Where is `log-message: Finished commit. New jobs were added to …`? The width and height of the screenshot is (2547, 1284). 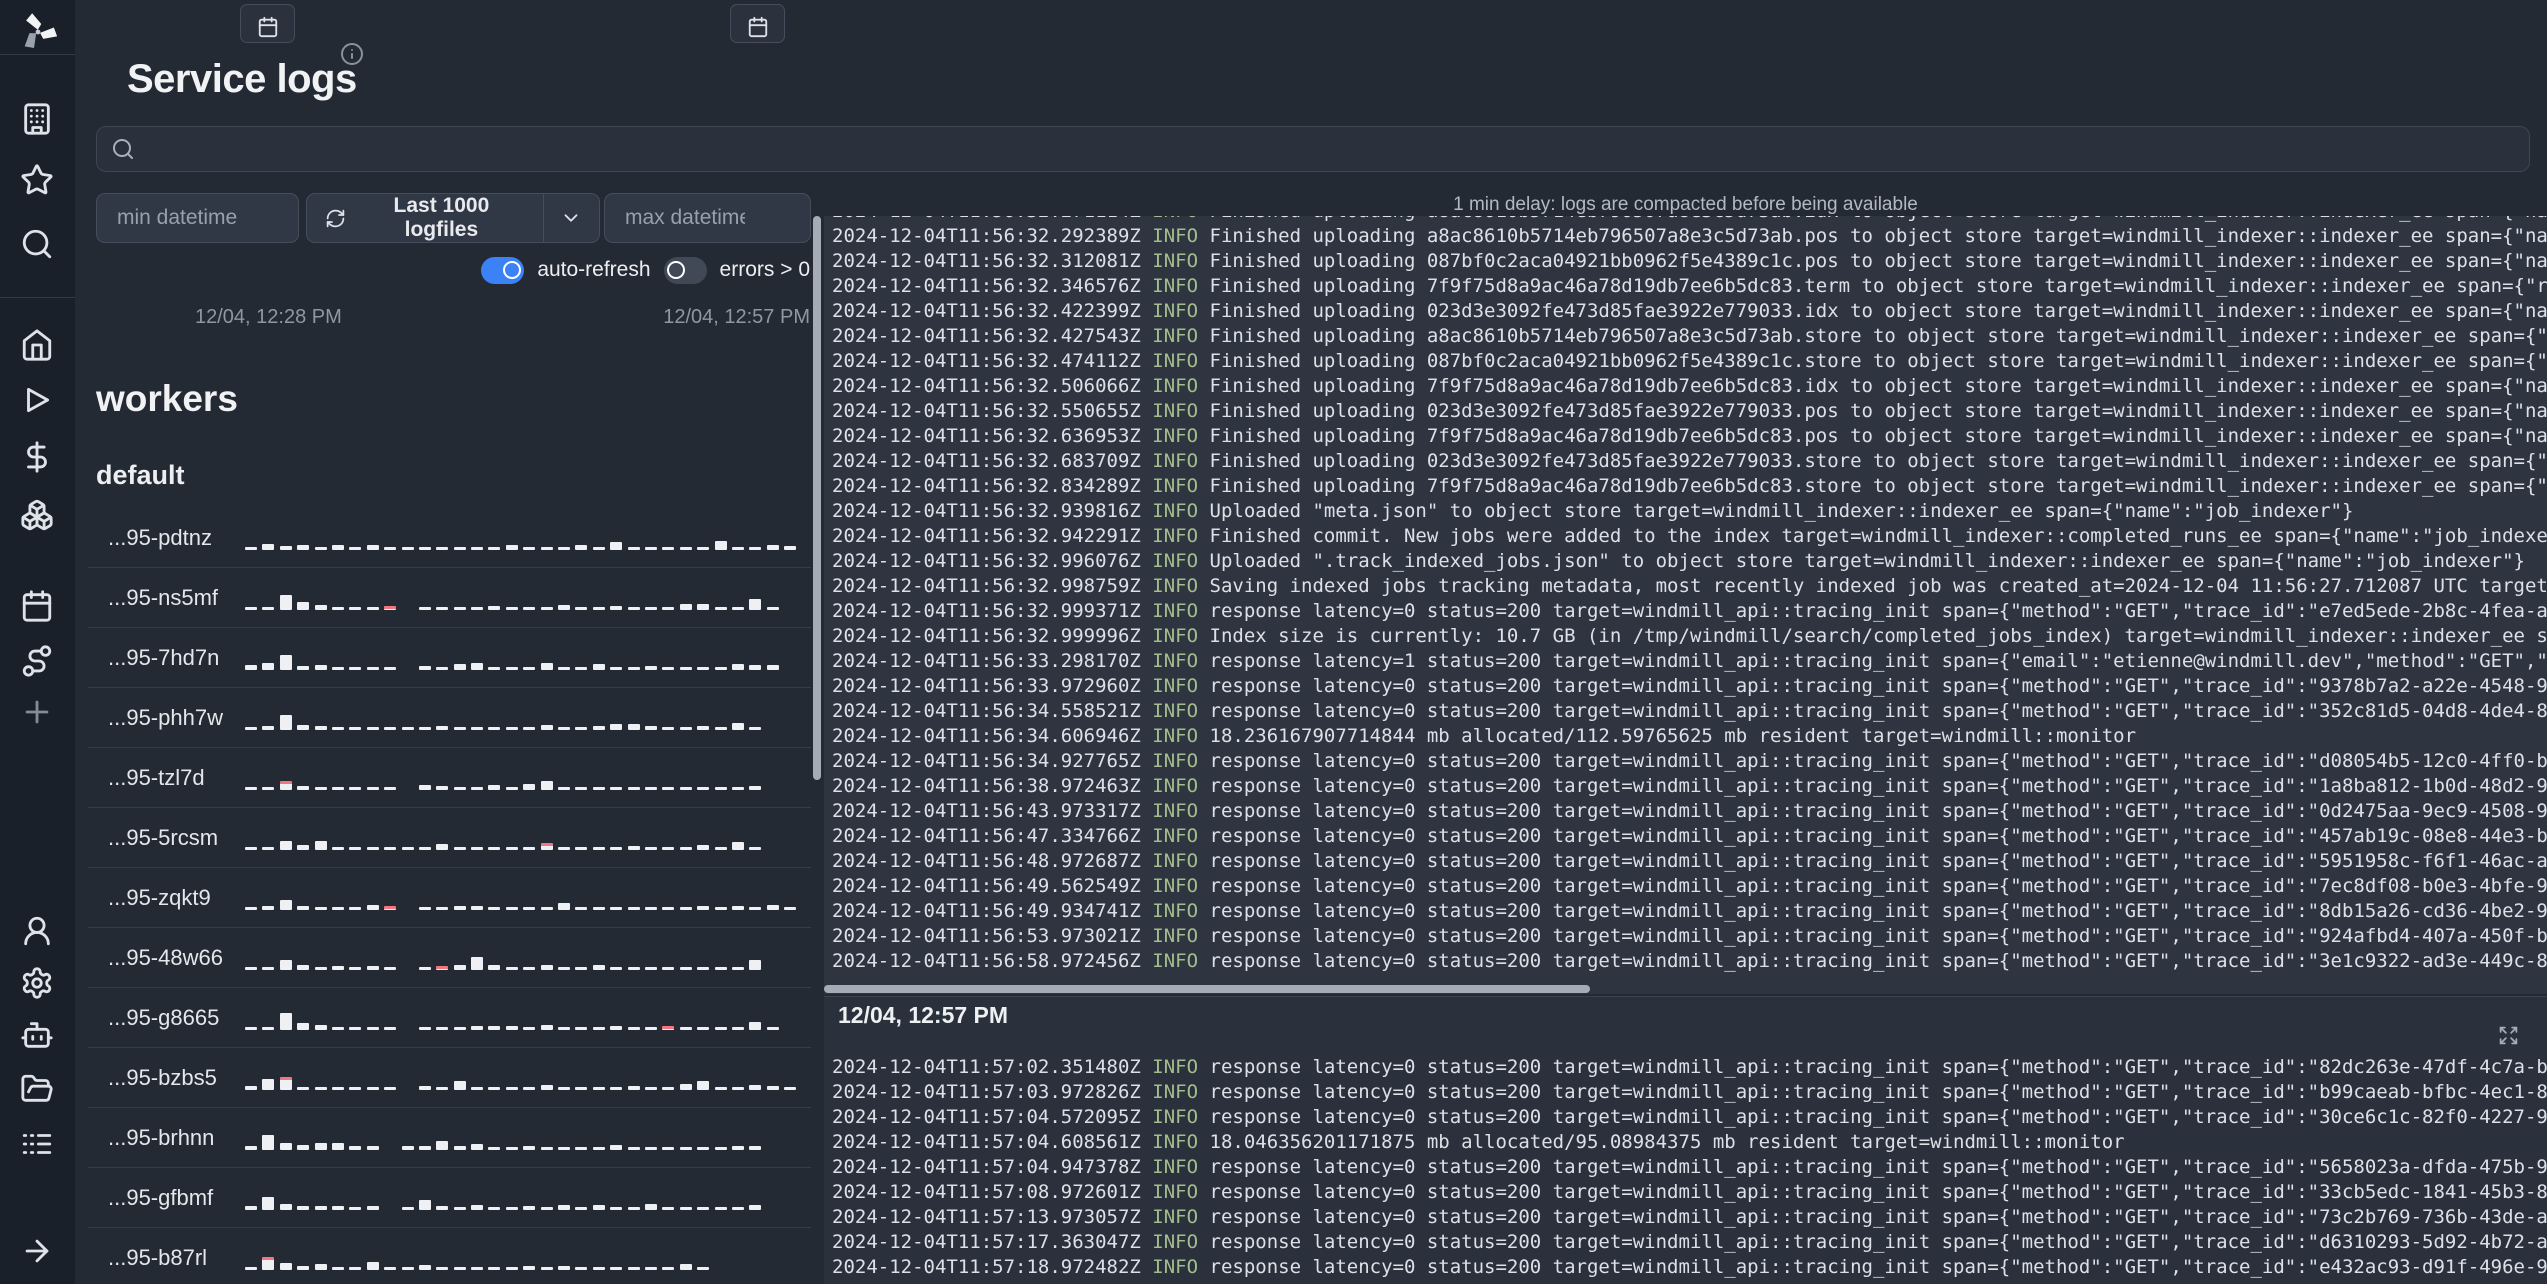
log-message: Finished commit. New jobs were added to … is located at coordinates (1872, 536).